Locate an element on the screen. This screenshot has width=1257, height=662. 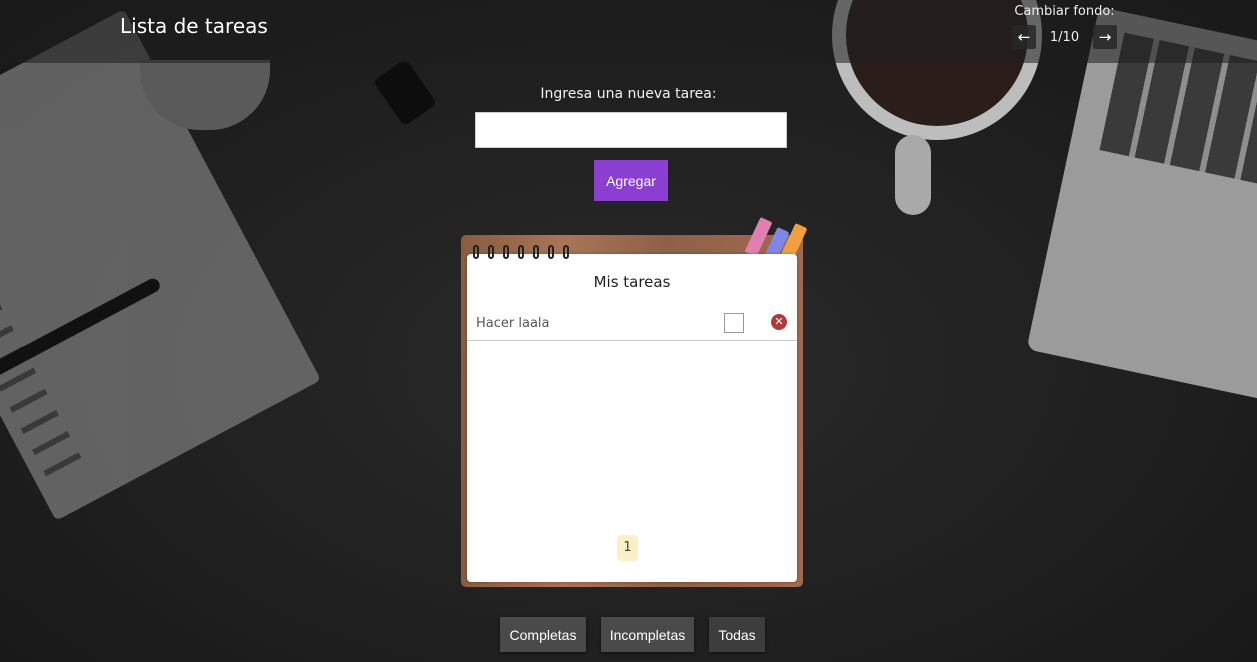
tasks-title: Mis tareas is located at coordinates (632, 282).